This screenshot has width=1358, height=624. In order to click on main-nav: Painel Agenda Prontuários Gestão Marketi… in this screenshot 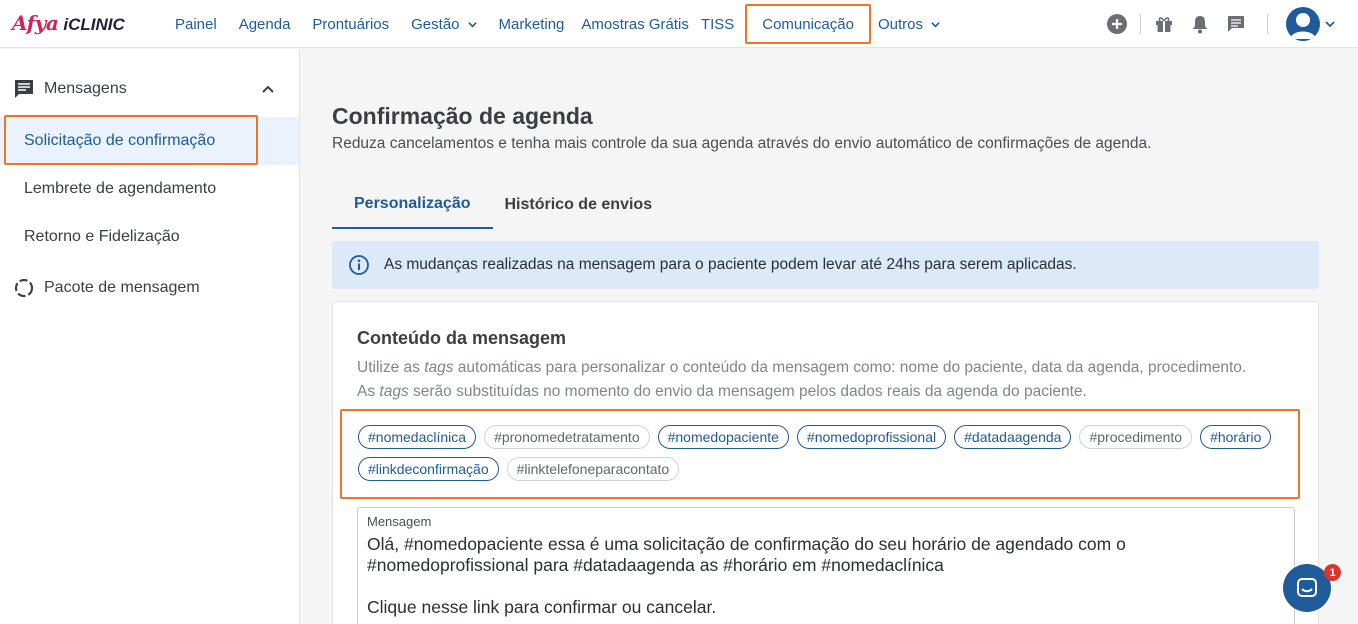, I will do `click(557, 24)`.